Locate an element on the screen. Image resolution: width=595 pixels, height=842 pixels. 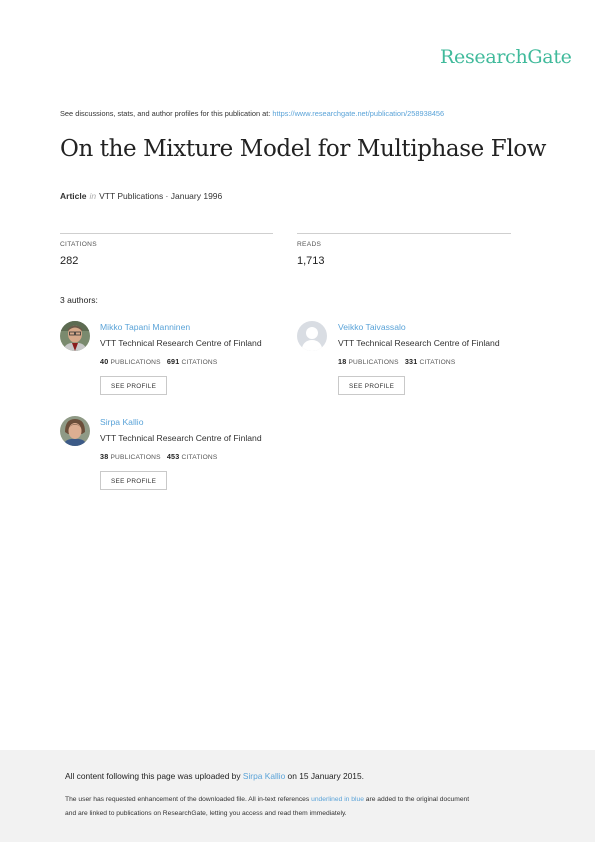
author-stats: 40 PUBLICATIONS 691 CITATIONS is located at coordinates (158, 361).